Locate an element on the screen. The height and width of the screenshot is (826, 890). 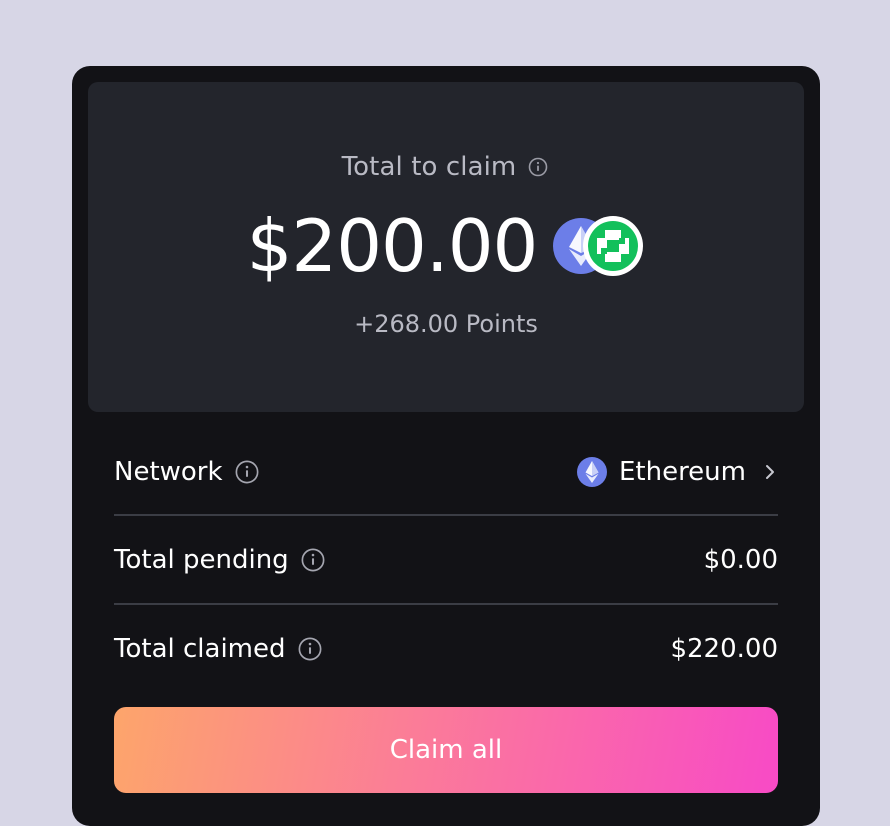
total-pending-label-group: Total pending is located at coordinates (219, 560).